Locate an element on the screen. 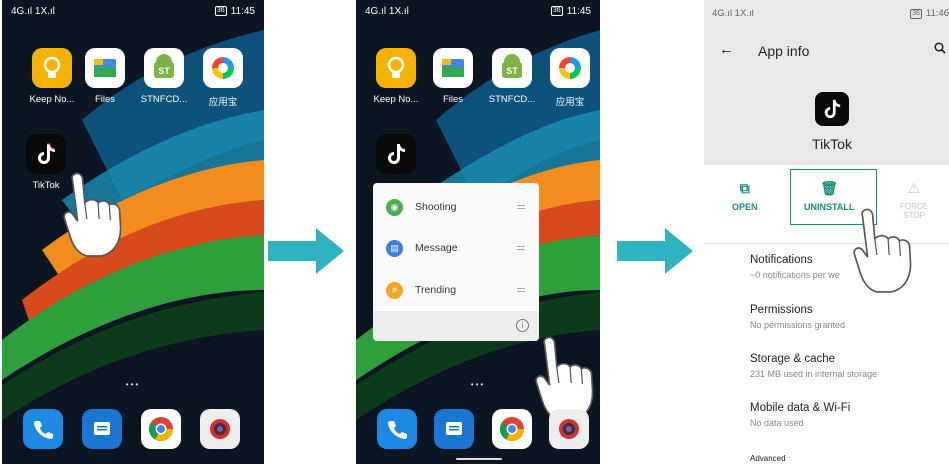 This screenshot has height=464, width=949. setting-subtitle: ~0 notifications per we is located at coordinates (795, 275).